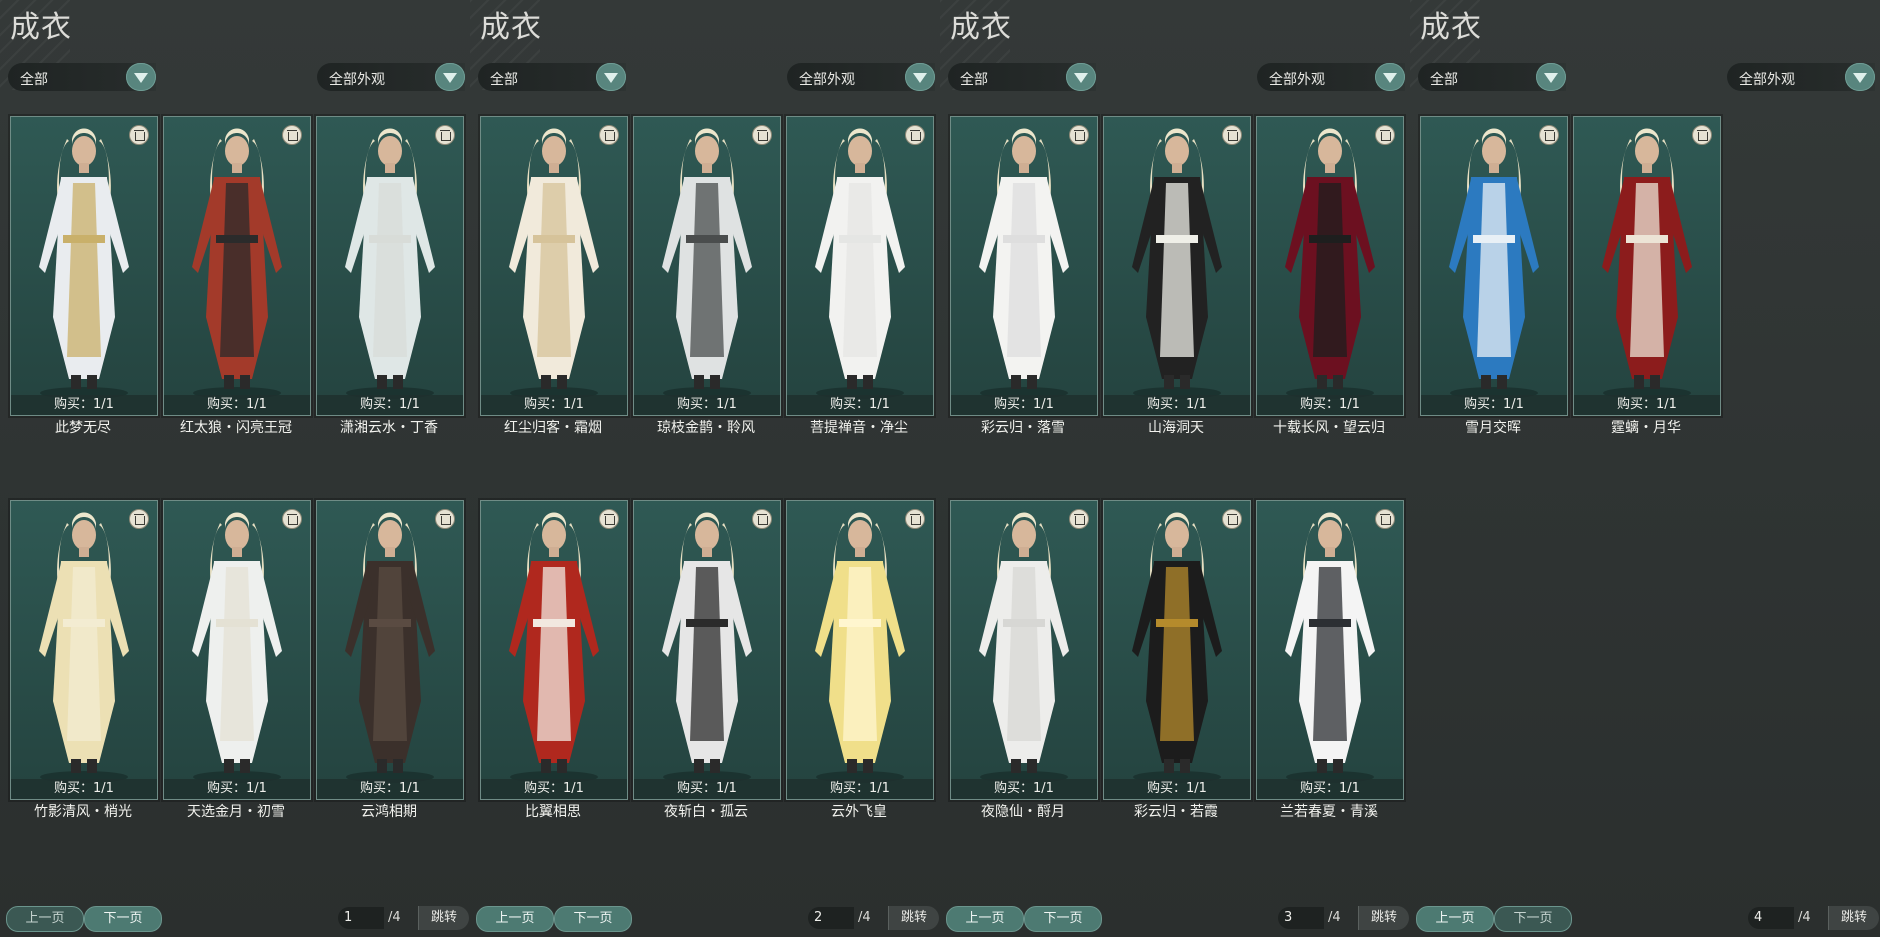 This screenshot has width=1880, height=937. I want to click on page-number-input: 2, so click(831, 918).